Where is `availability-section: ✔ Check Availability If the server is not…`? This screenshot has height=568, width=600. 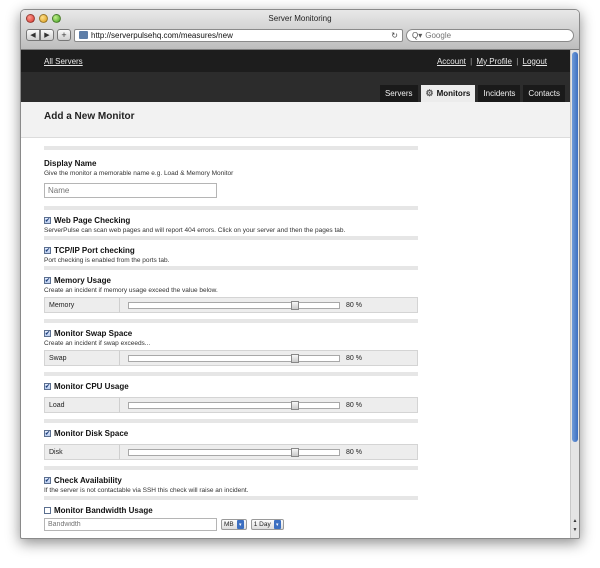 availability-section: ✔ Check Availability If the server is not… is located at coordinates (231, 483).